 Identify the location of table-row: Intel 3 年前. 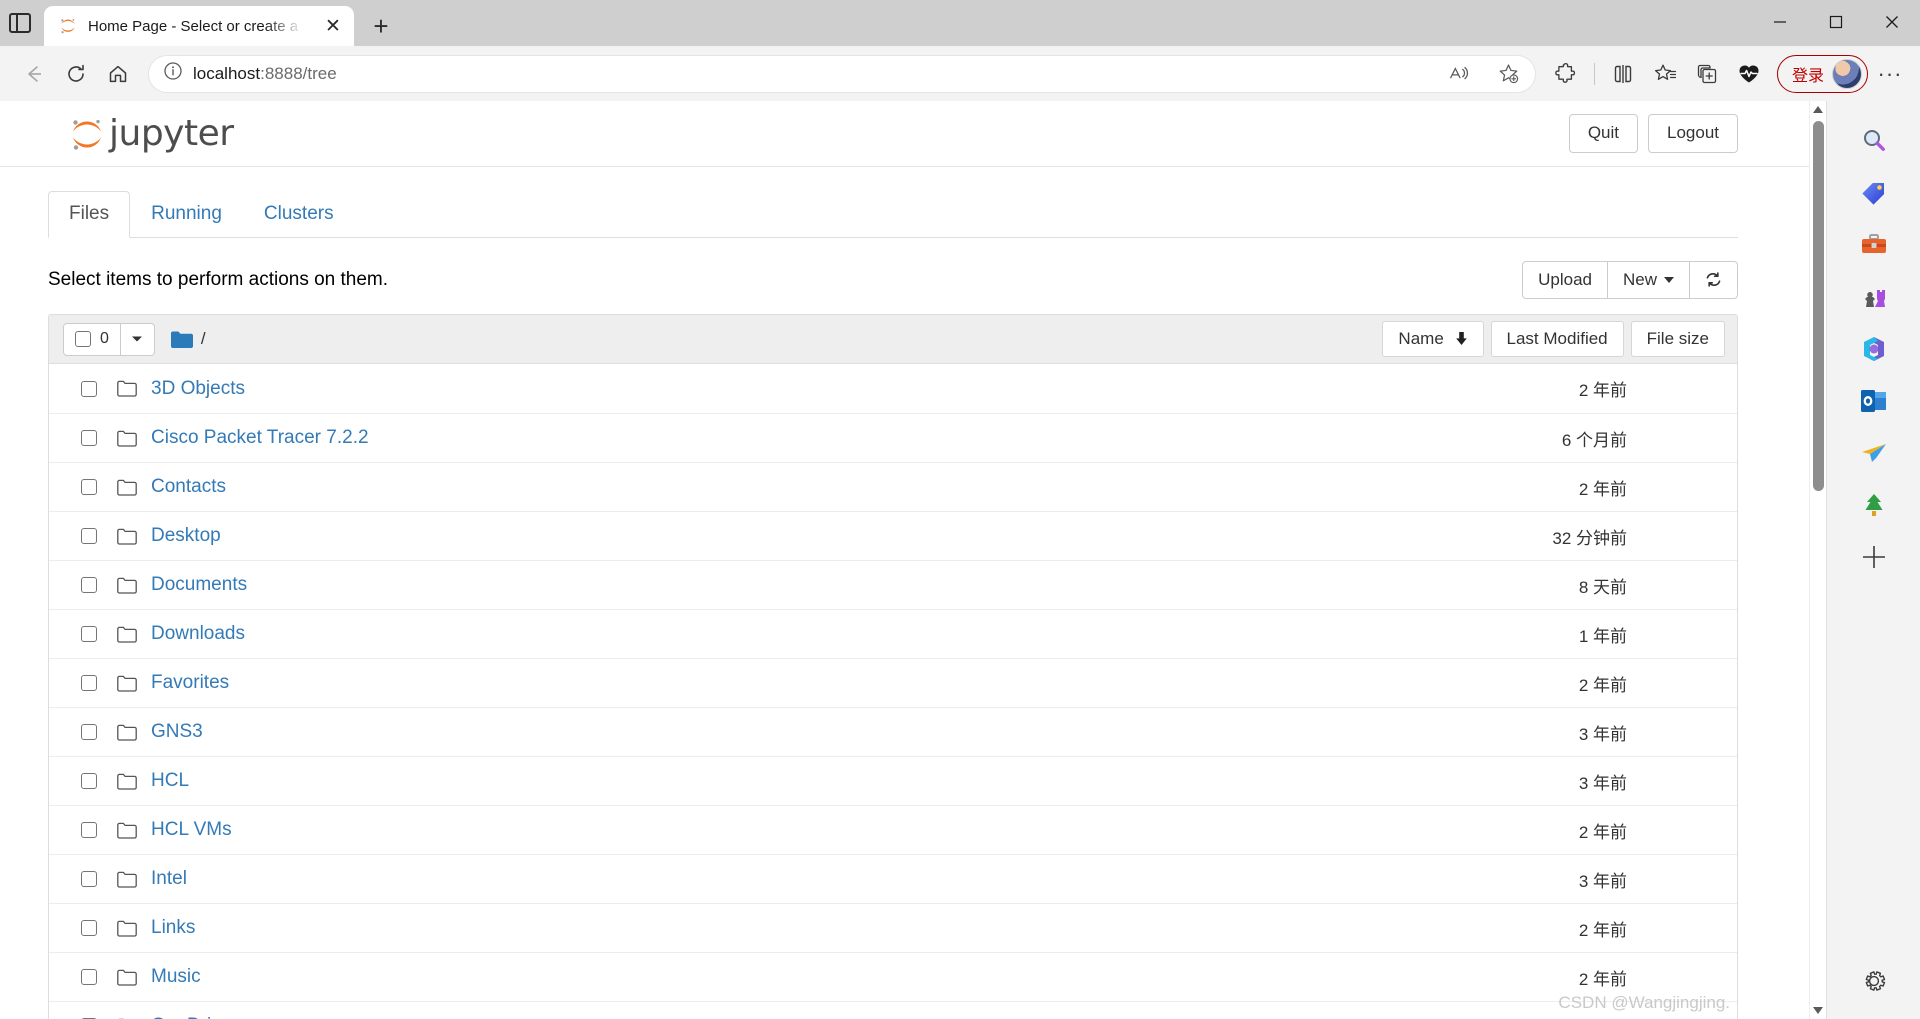
(893, 878).